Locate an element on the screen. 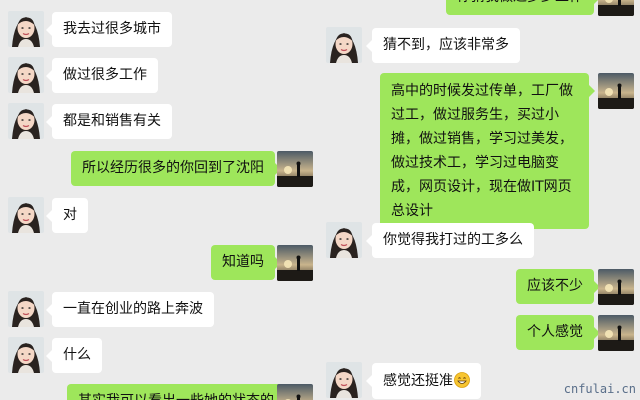  message-bubble-outgoing: 其实我可以看出一些她的状态的 is located at coordinates (179, 392).